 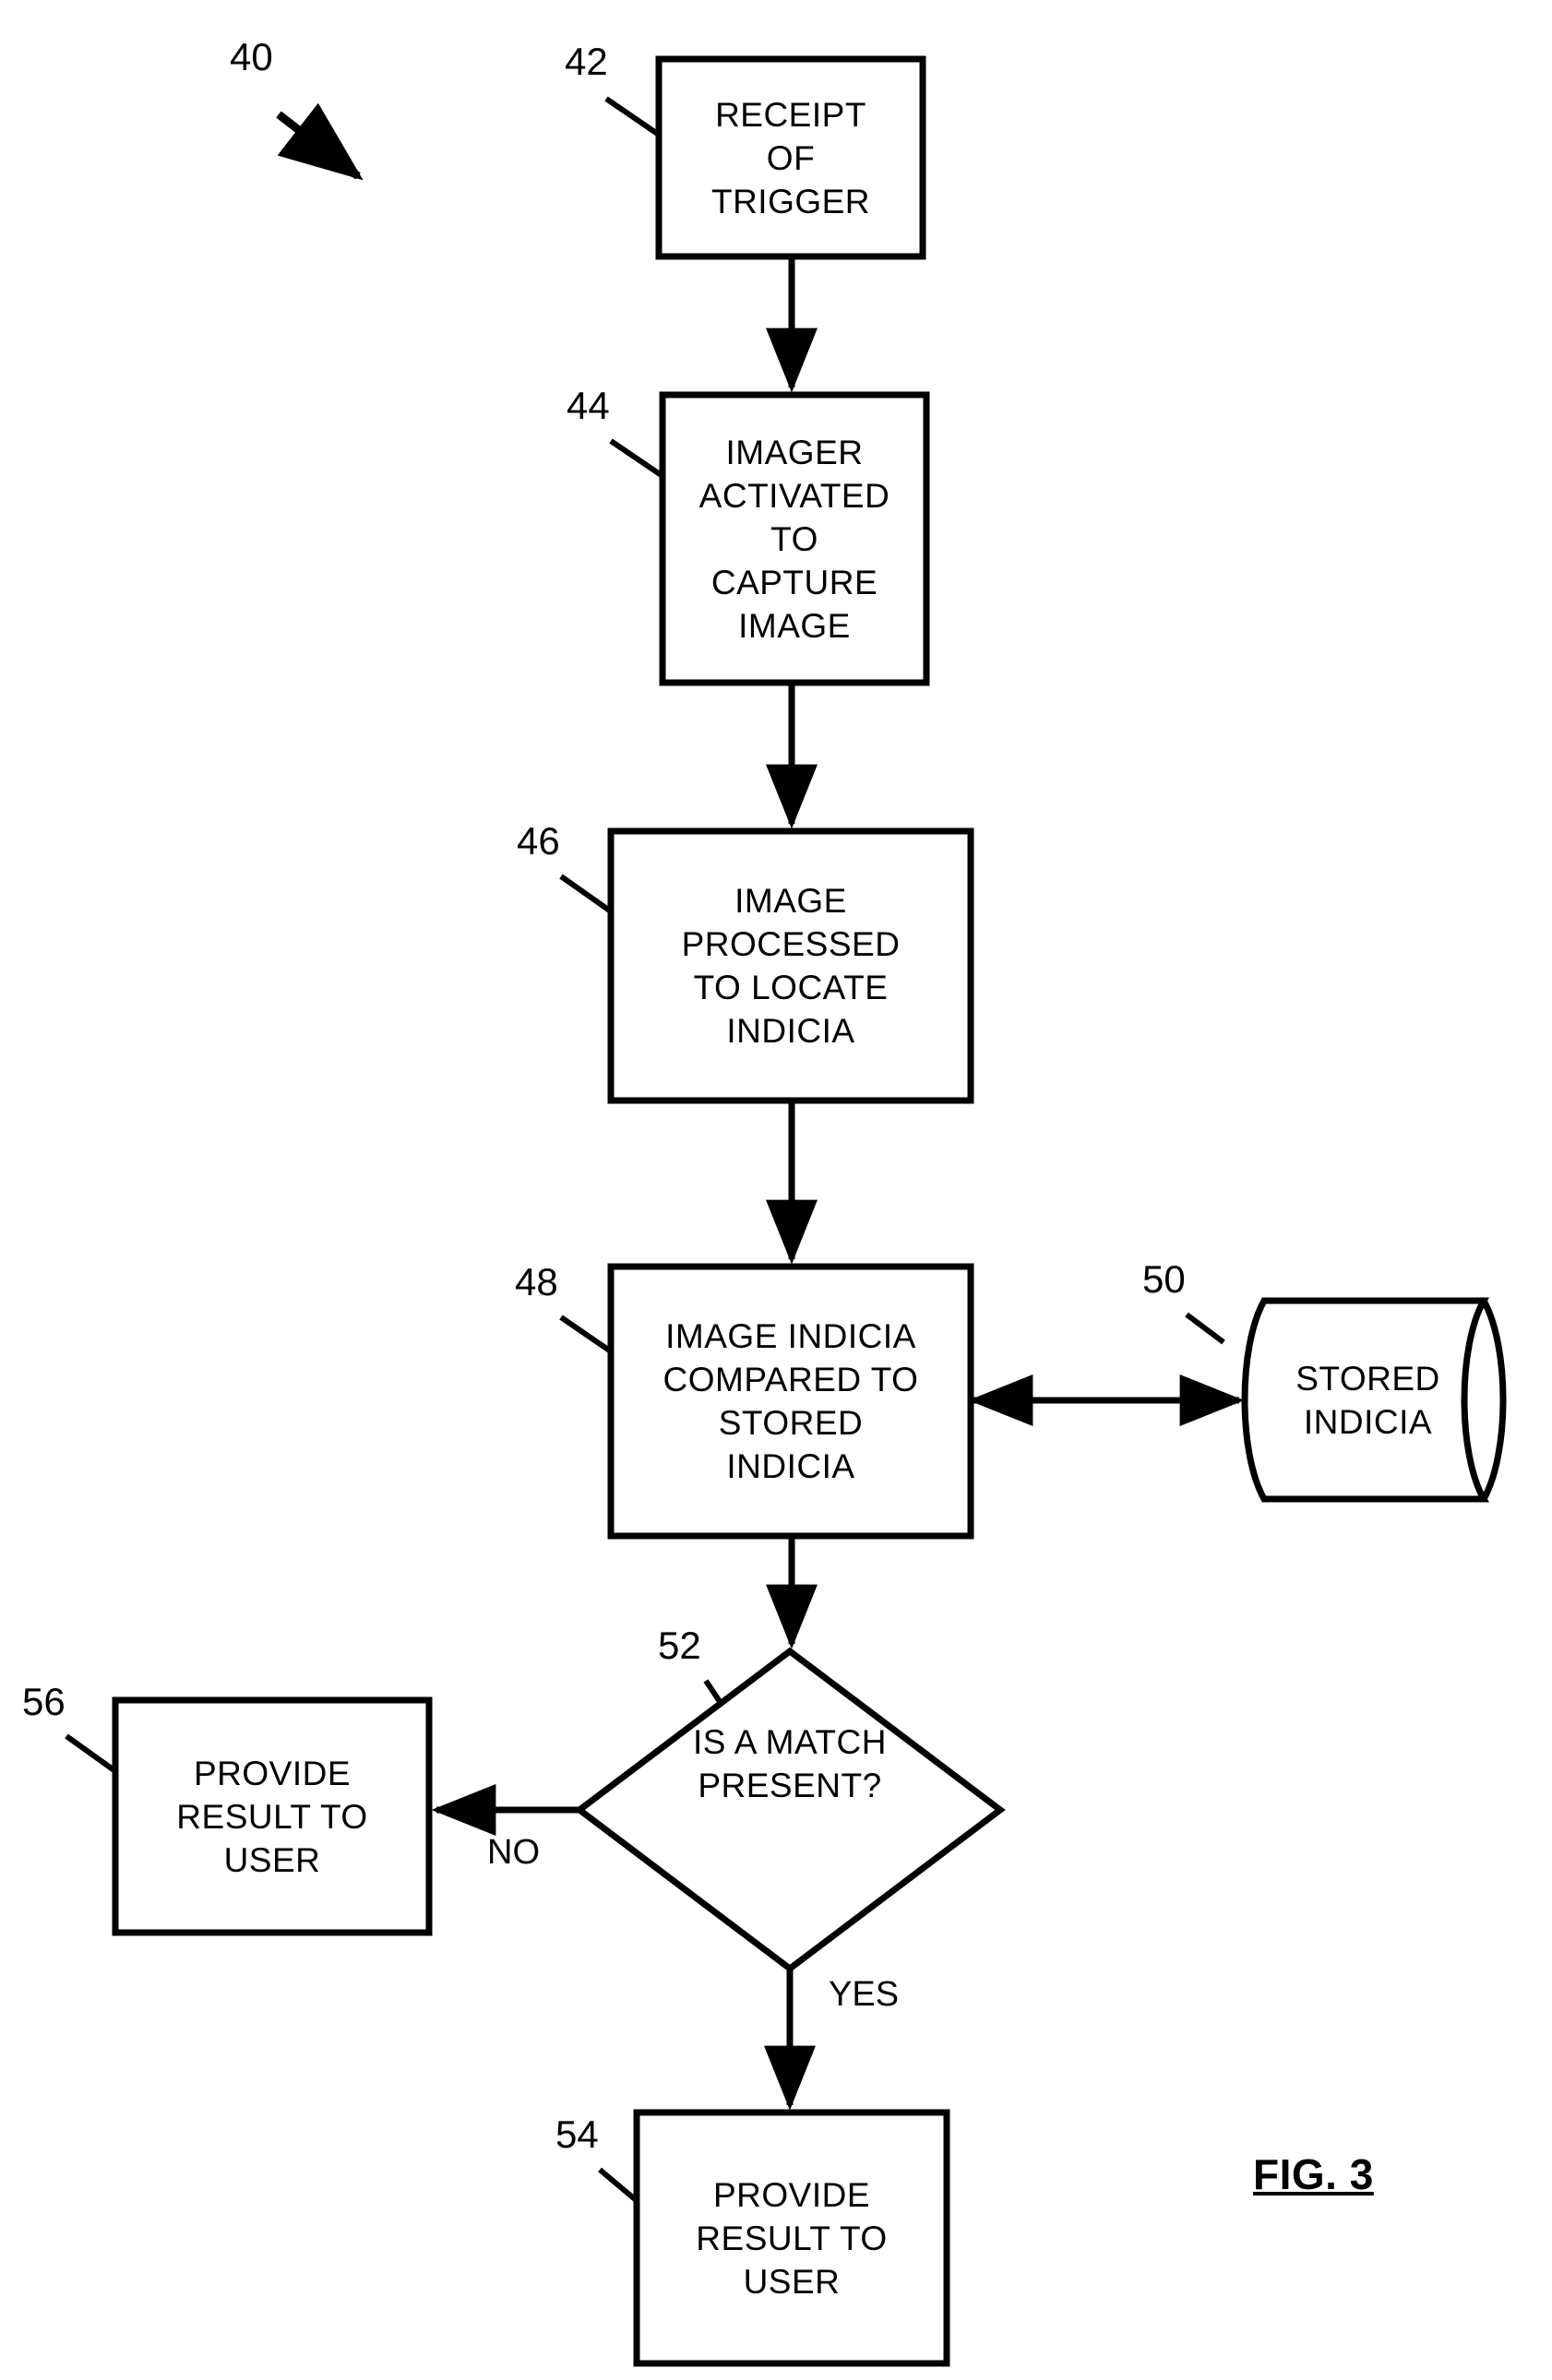 What do you see at coordinates (790, 1401) in the screenshot?
I see `node-48-shape` at bounding box center [790, 1401].